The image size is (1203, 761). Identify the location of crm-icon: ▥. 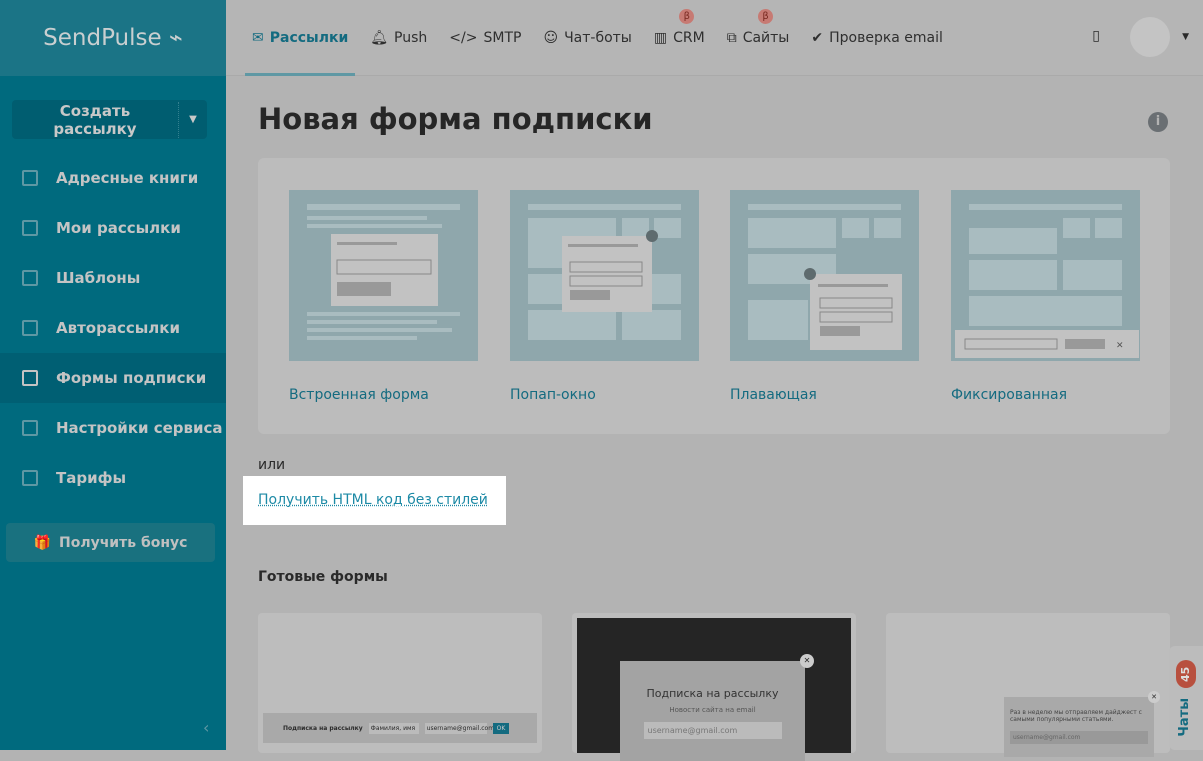
(660, 37).